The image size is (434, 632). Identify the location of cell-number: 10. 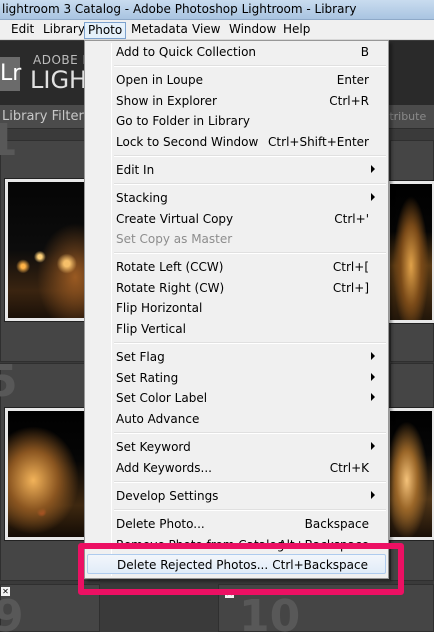
(270, 611).